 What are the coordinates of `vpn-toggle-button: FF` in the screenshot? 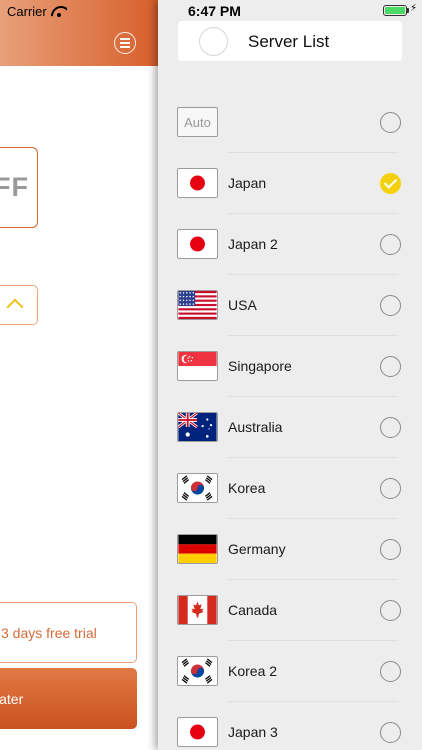 It's located at (19, 187).